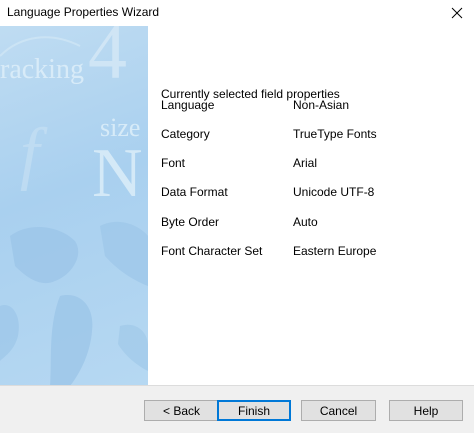  Describe the element at coordinates (34, 153) in the screenshot. I see `svg-text: f` at that location.